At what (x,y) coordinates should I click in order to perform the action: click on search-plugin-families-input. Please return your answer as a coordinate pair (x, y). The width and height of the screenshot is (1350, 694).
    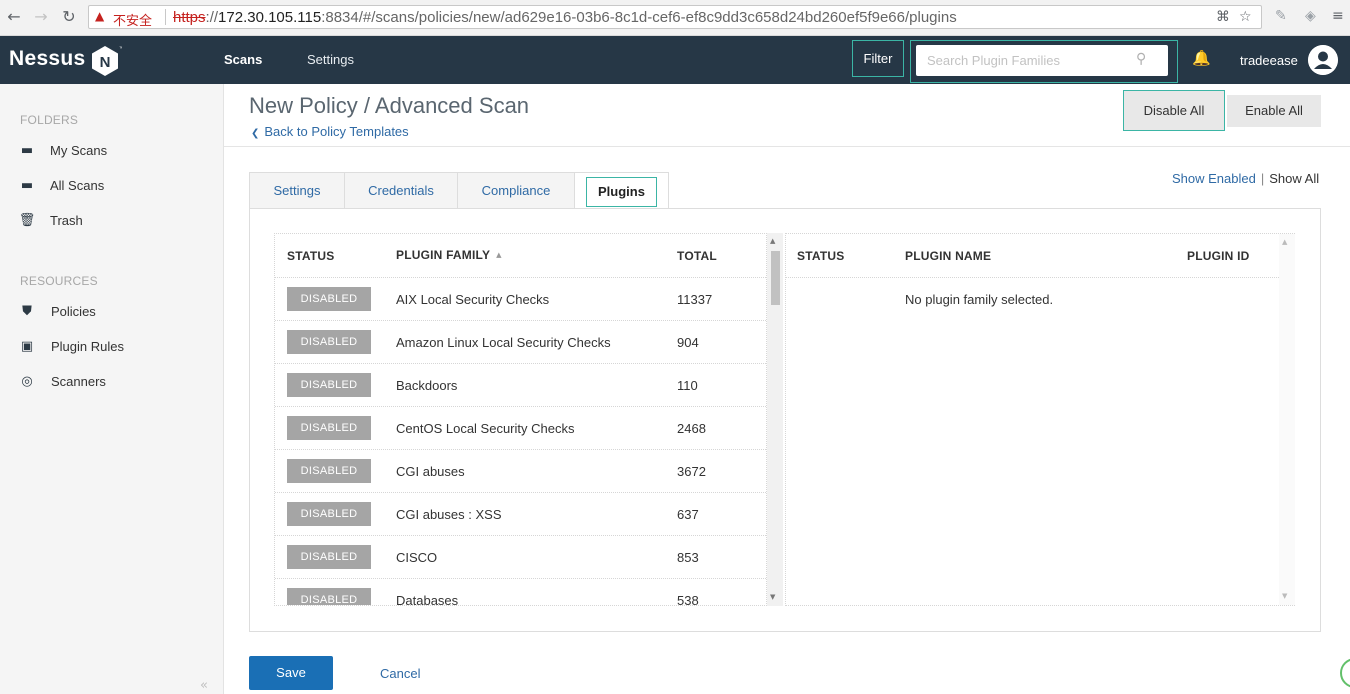
    Looking at the image, I should click on (1042, 60).